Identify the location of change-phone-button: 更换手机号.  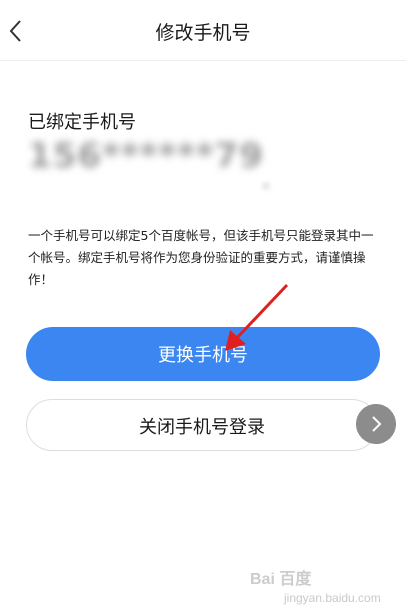
(203, 354).